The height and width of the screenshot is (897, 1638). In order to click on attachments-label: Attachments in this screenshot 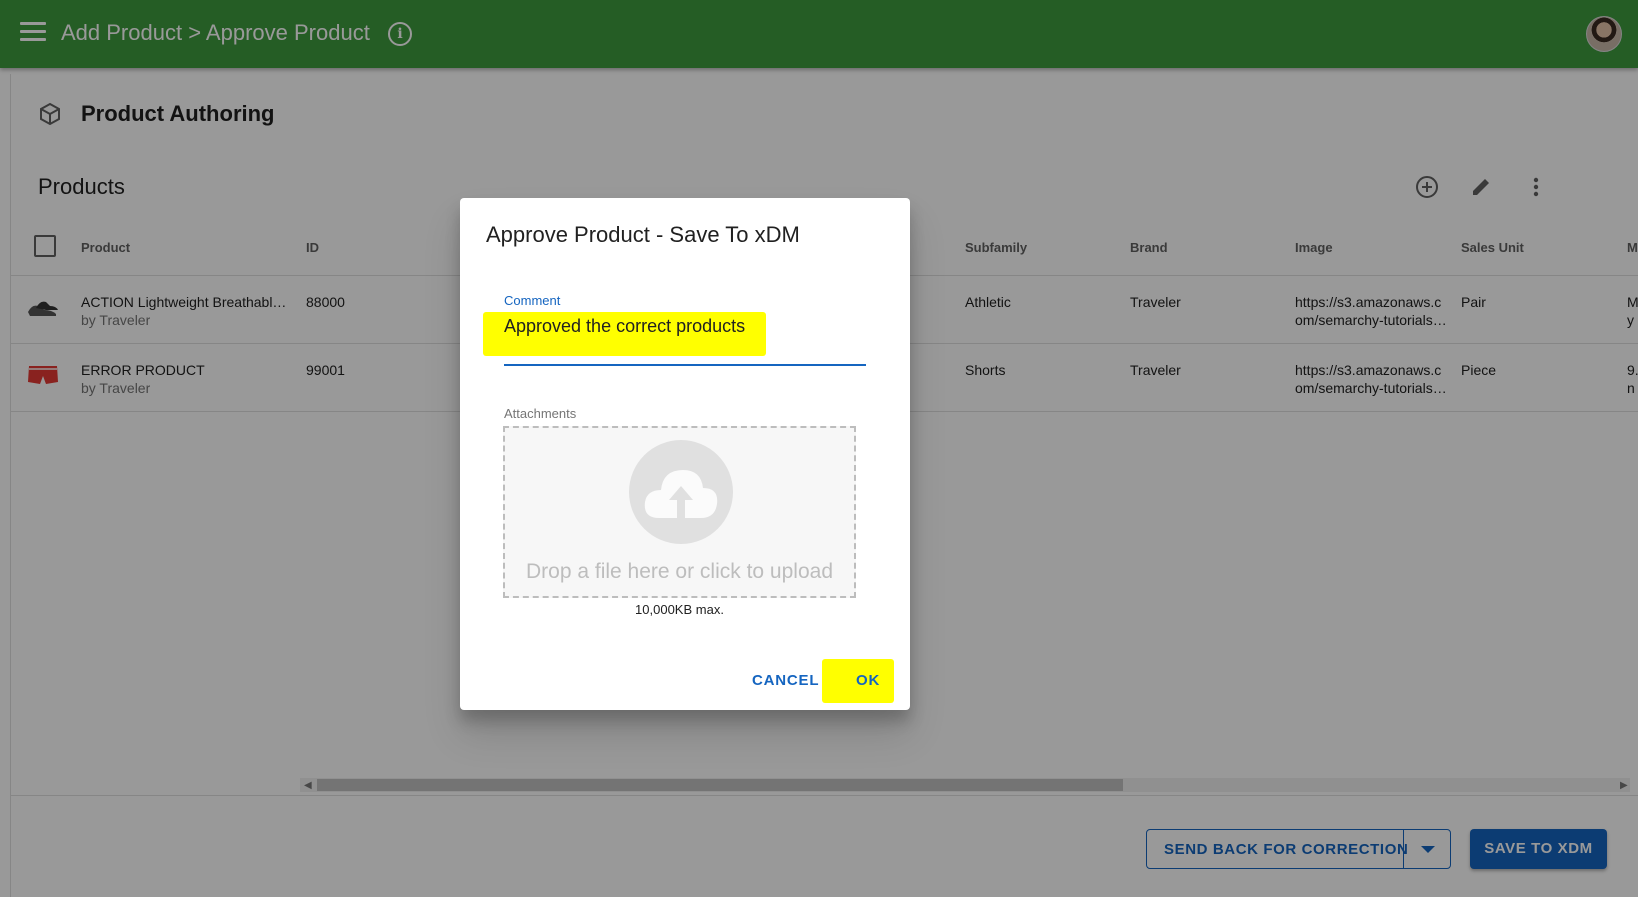, I will do `click(540, 413)`.